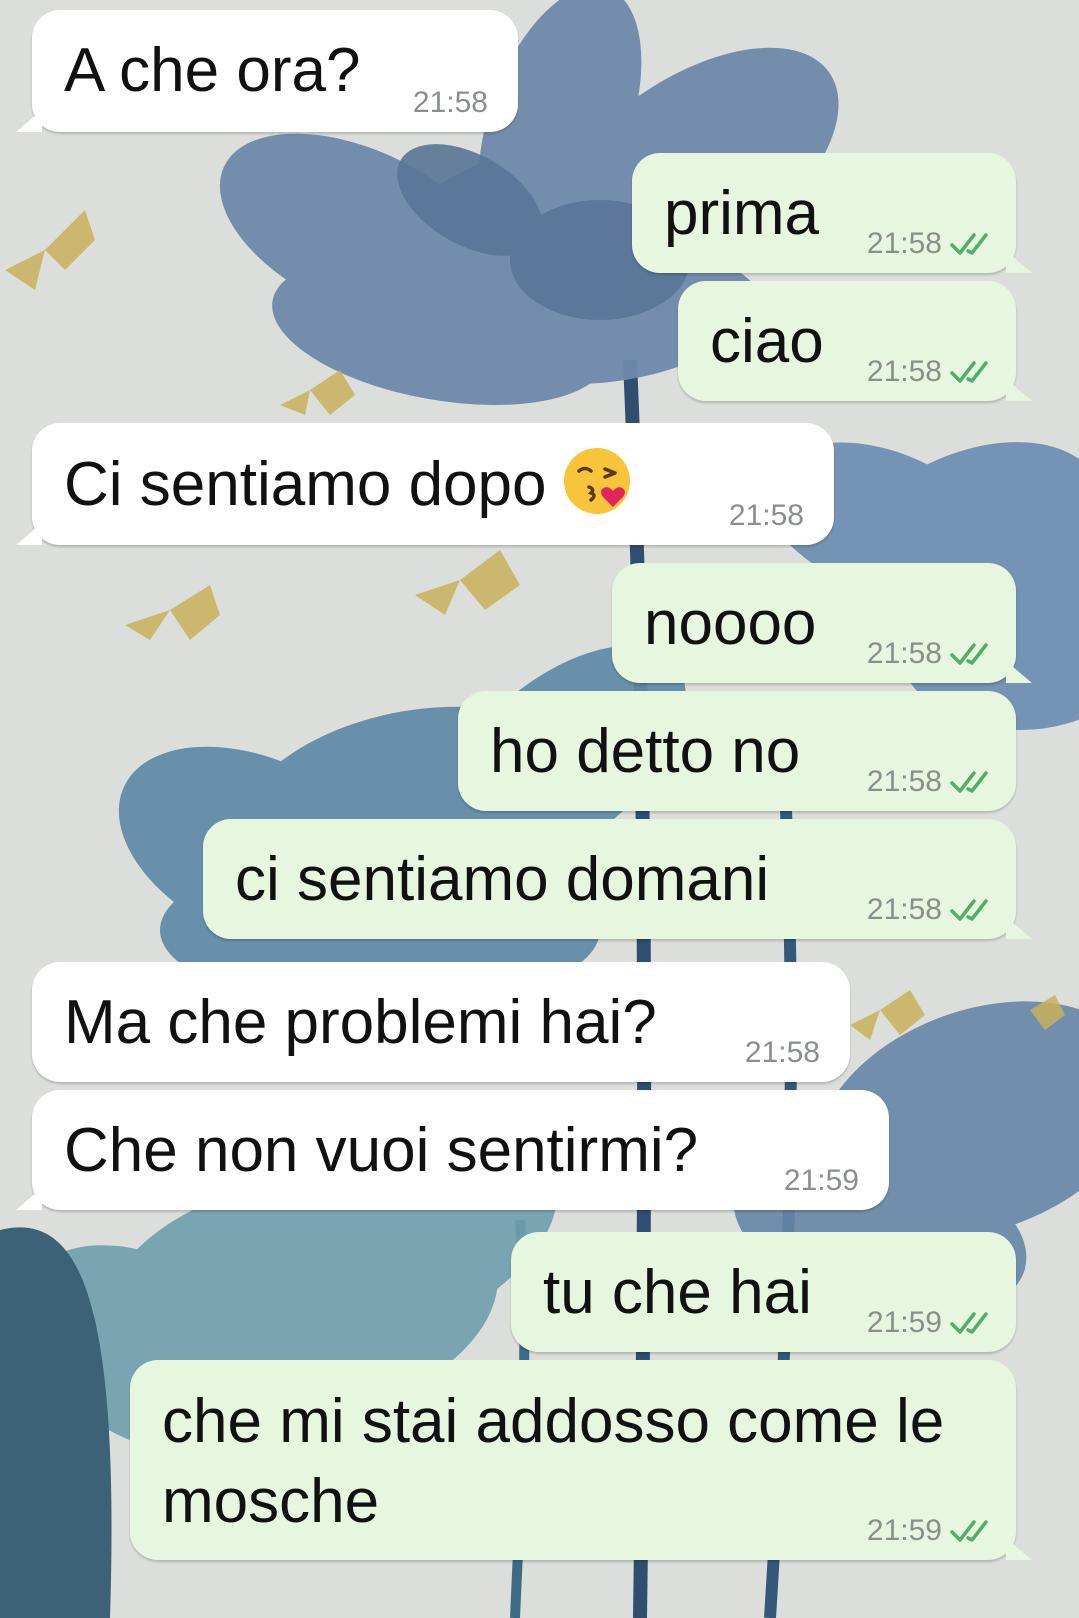  What do you see at coordinates (212, 70) in the screenshot?
I see `message-text: A che ora?` at bounding box center [212, 70].